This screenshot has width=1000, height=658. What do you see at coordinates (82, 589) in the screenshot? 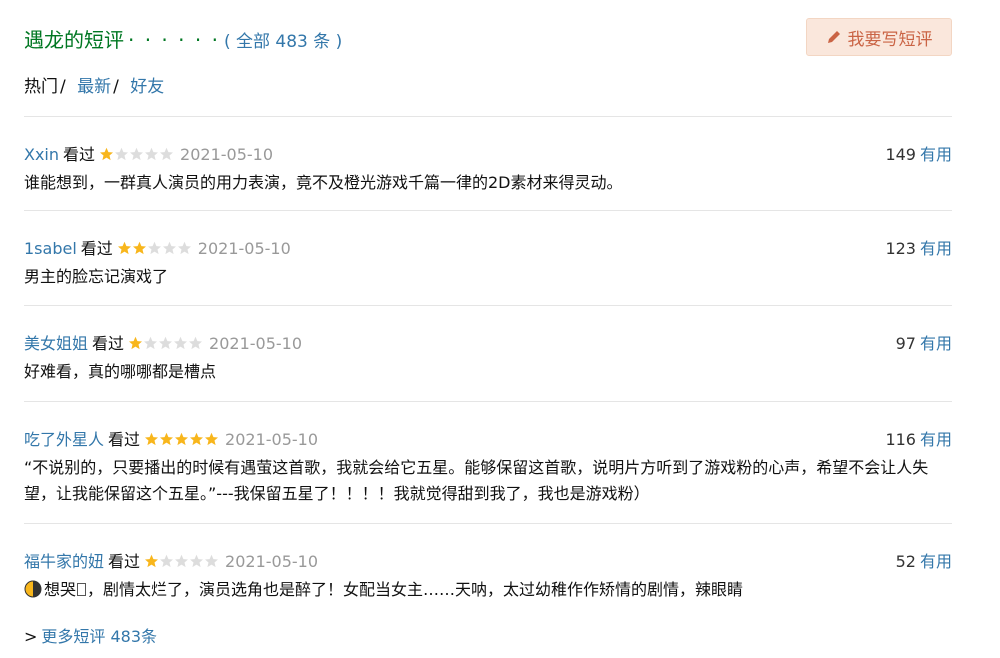
I see `missing-glyph-icon` at bounding box center [82, 589].